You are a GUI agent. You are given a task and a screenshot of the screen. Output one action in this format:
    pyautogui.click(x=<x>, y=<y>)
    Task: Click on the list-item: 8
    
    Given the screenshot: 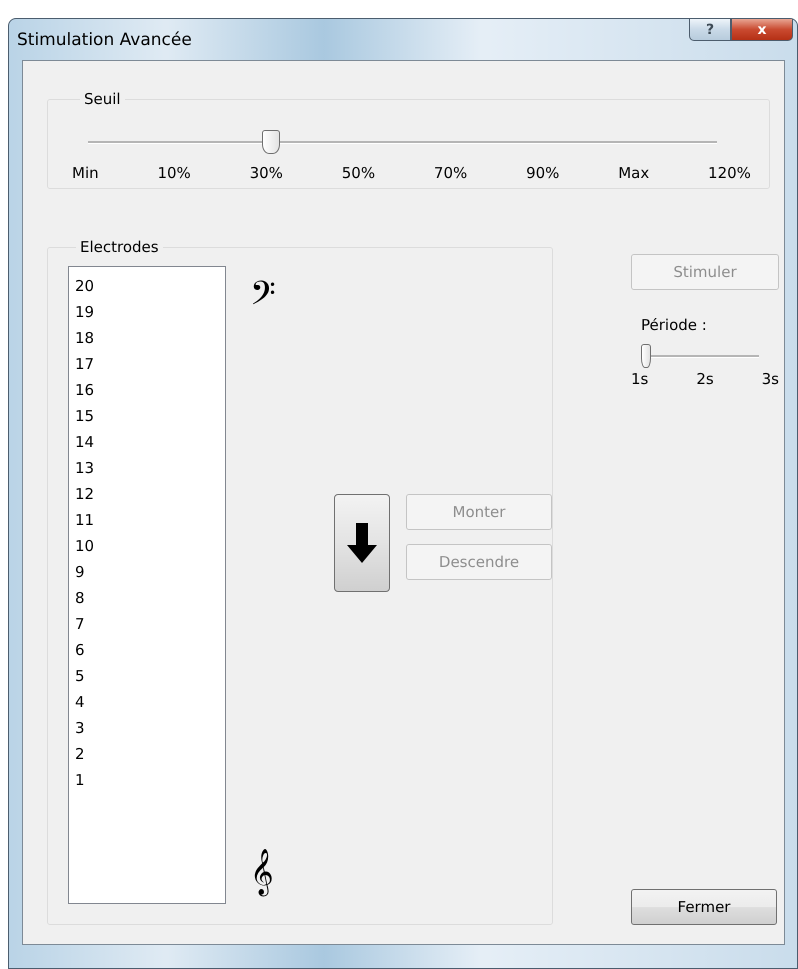 What is the action you would take?
    pyautogui.click(x=150, y=598)
    